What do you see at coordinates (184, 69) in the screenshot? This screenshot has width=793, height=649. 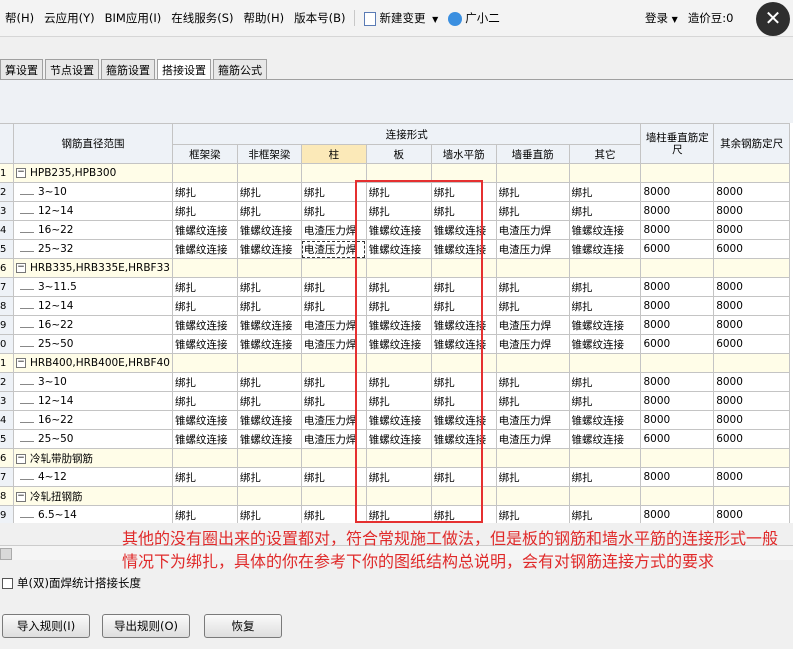 I see `tab-lap-settings: 搭接设置` at bounding box center [184, 69].